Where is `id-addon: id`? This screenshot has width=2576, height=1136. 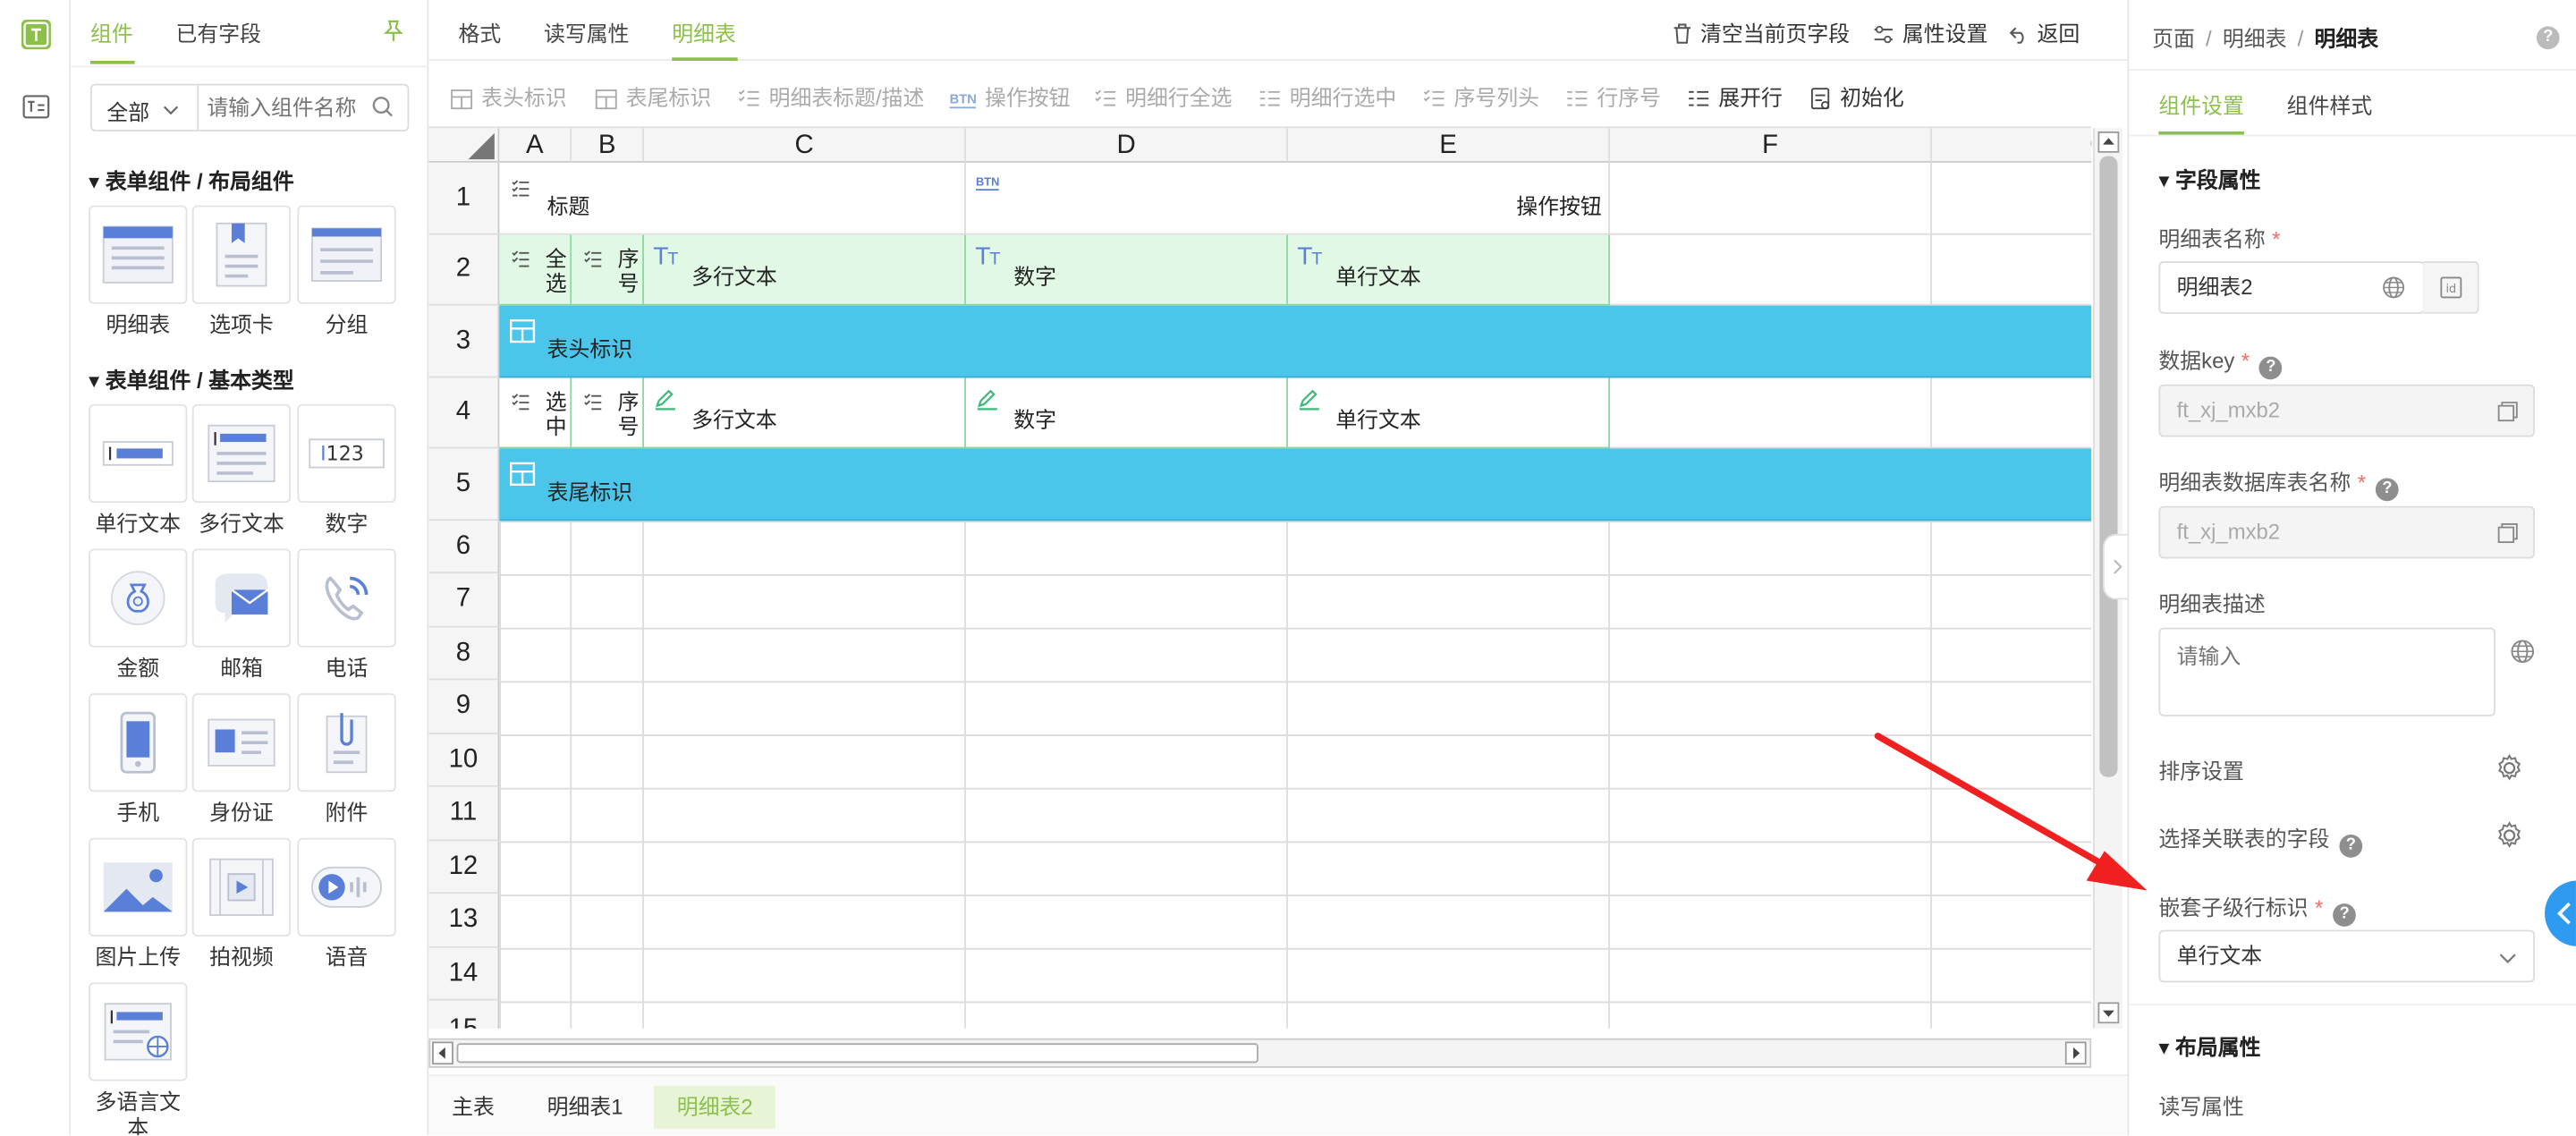
id-addon: id is located at coordinates (2451, 287).